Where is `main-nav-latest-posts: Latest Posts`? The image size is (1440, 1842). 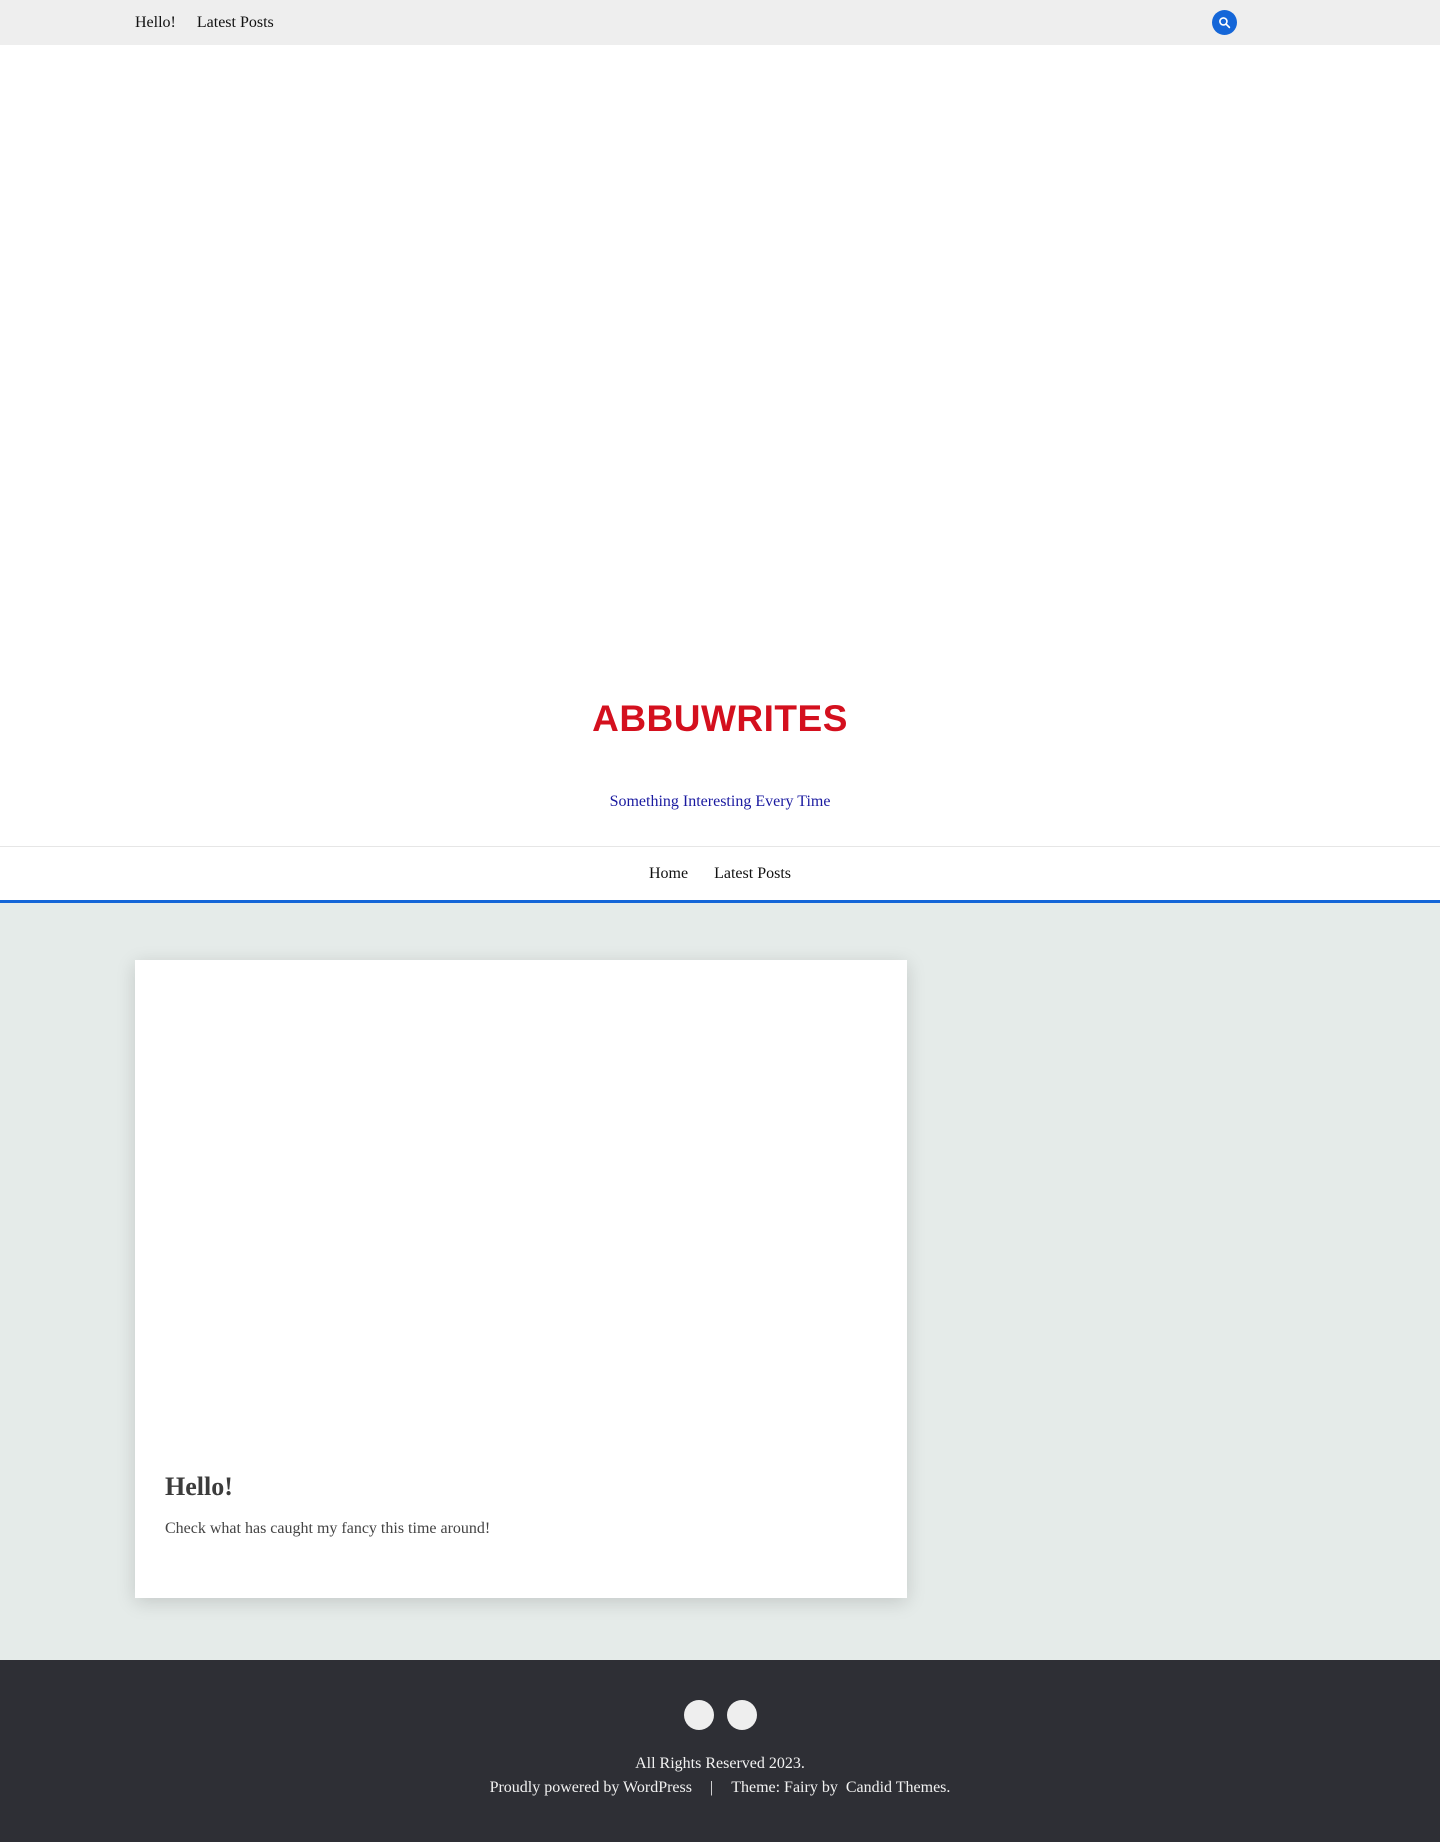 main-nav-latest-posts: Latest Posts is located at coordinates (752, 874).